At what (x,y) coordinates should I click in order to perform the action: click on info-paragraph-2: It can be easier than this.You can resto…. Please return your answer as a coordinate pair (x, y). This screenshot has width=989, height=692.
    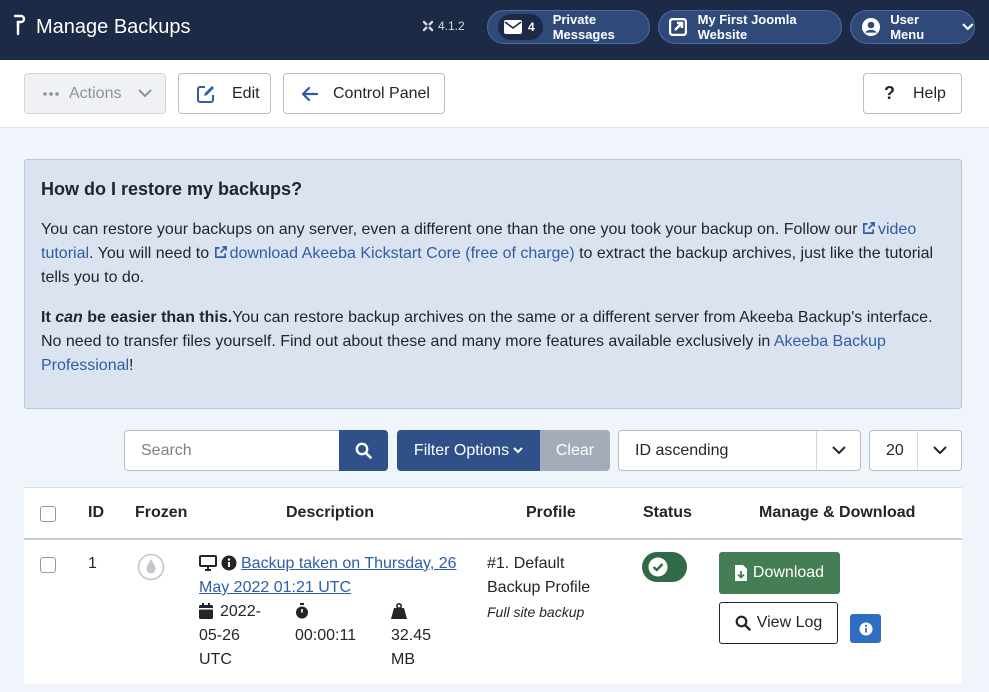
    Looking at the image, I should click on (493, 342).